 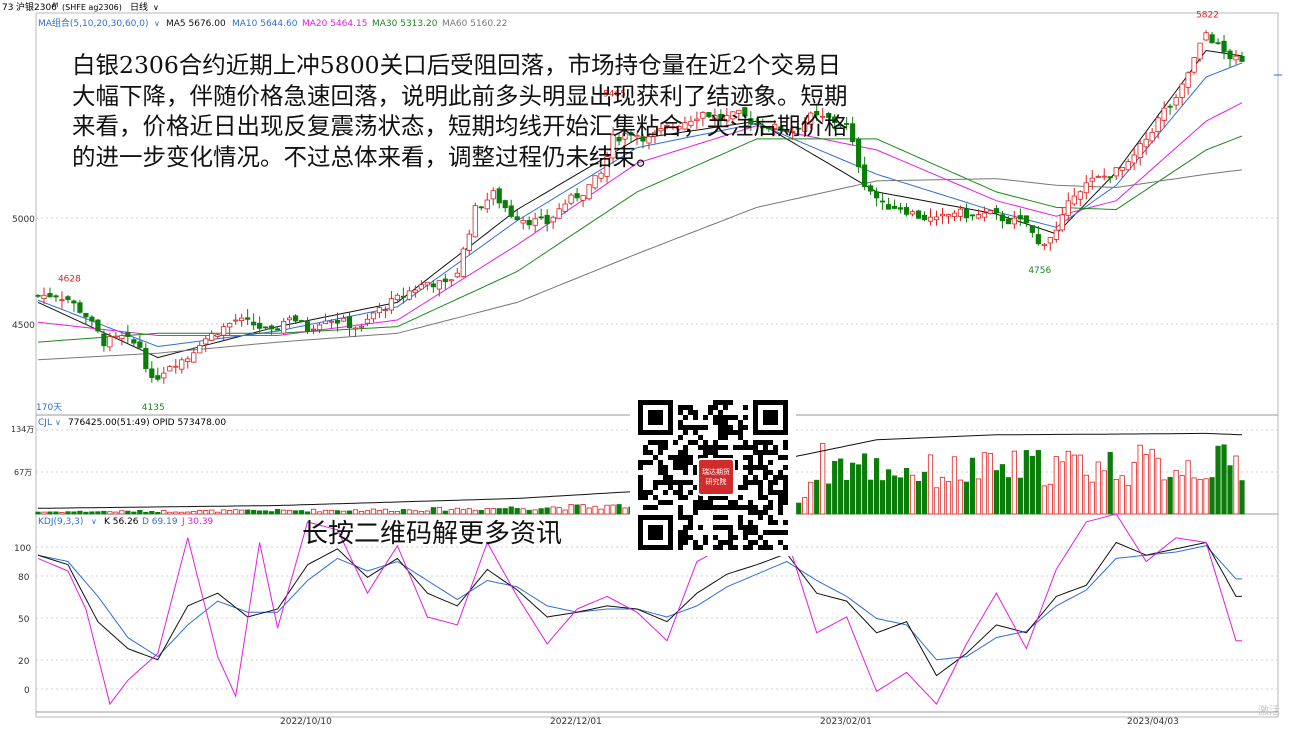 I want to click on kdj-dropdown-icon: ∨, so click(x=94, y=521).